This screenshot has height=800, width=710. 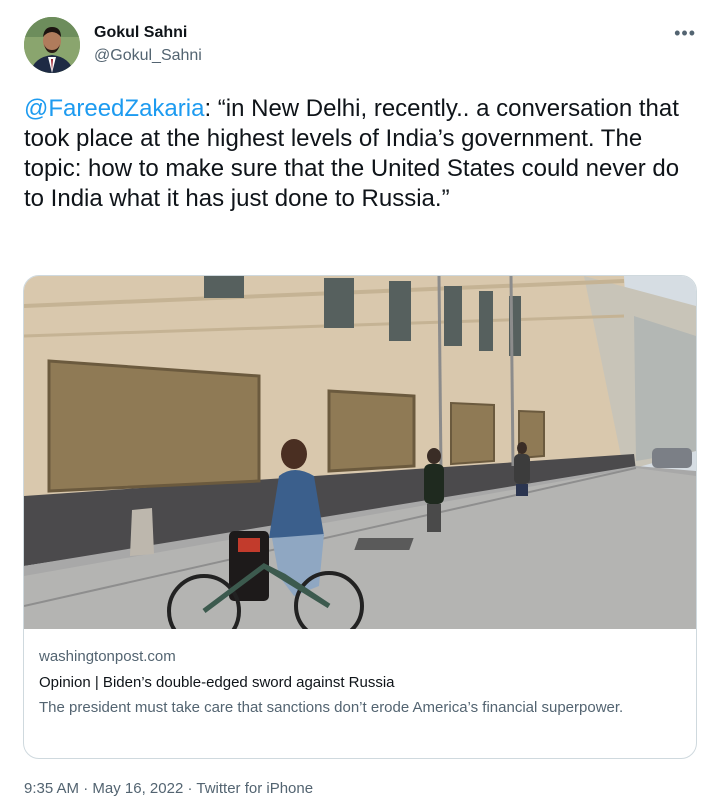 What do you see at coordinates (364, 47) in the screenshot?
I see `tweet-header: Gokul Sahni @Gokul_Sahni •••` at bounding box center [364, 47].